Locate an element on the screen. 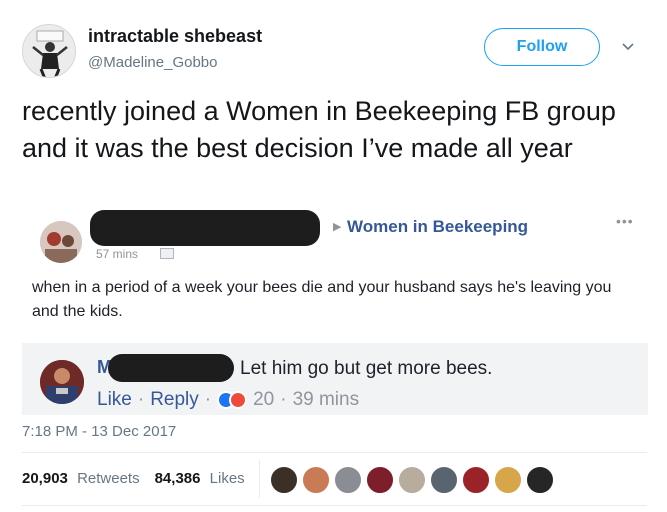 The height and width of the screenshot is (512, 667). avatar-figure-icon is located at coordinates (49, 51).